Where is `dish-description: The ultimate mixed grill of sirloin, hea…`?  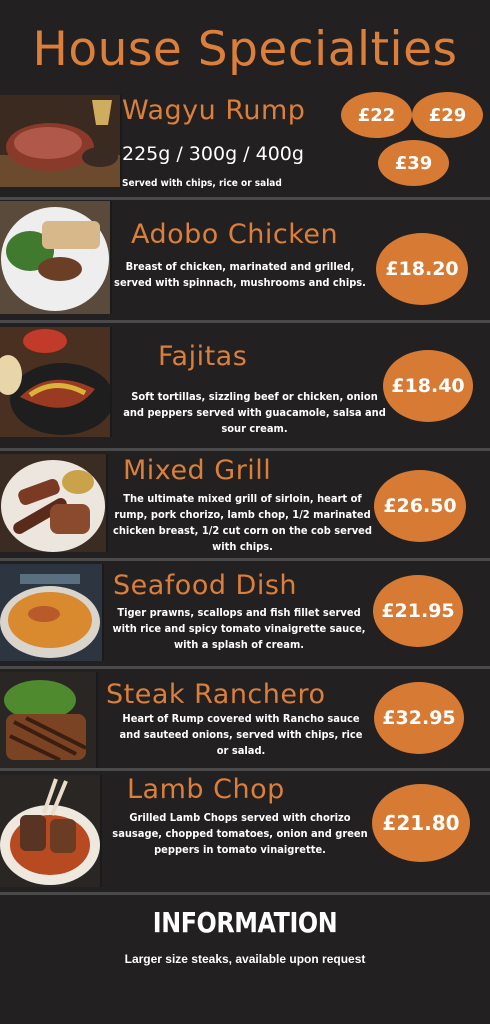
dish-description: The ultimate mixed grill of sirloin, hea… is located at coordinates (242, 522).